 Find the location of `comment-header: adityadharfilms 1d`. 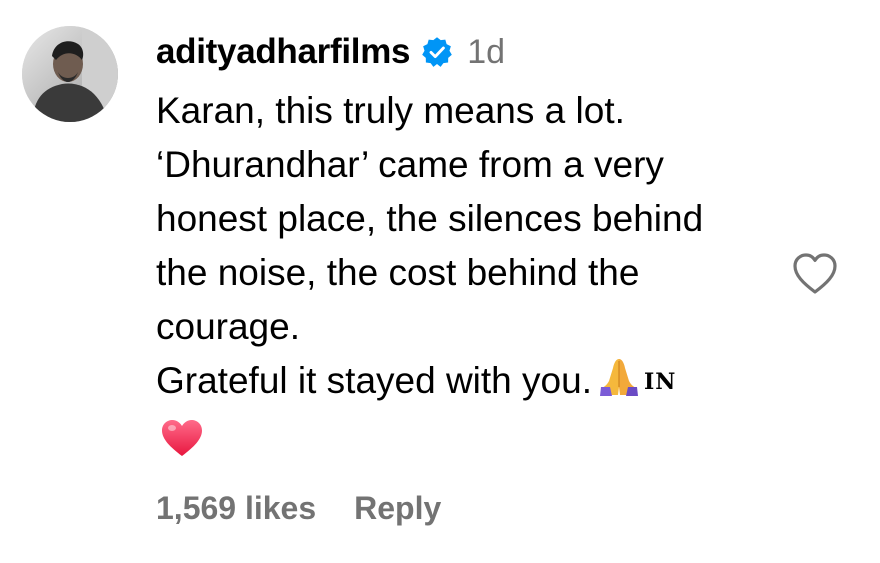

comment-header: adityadharfilms 1d is located at coordinates (466, 52).